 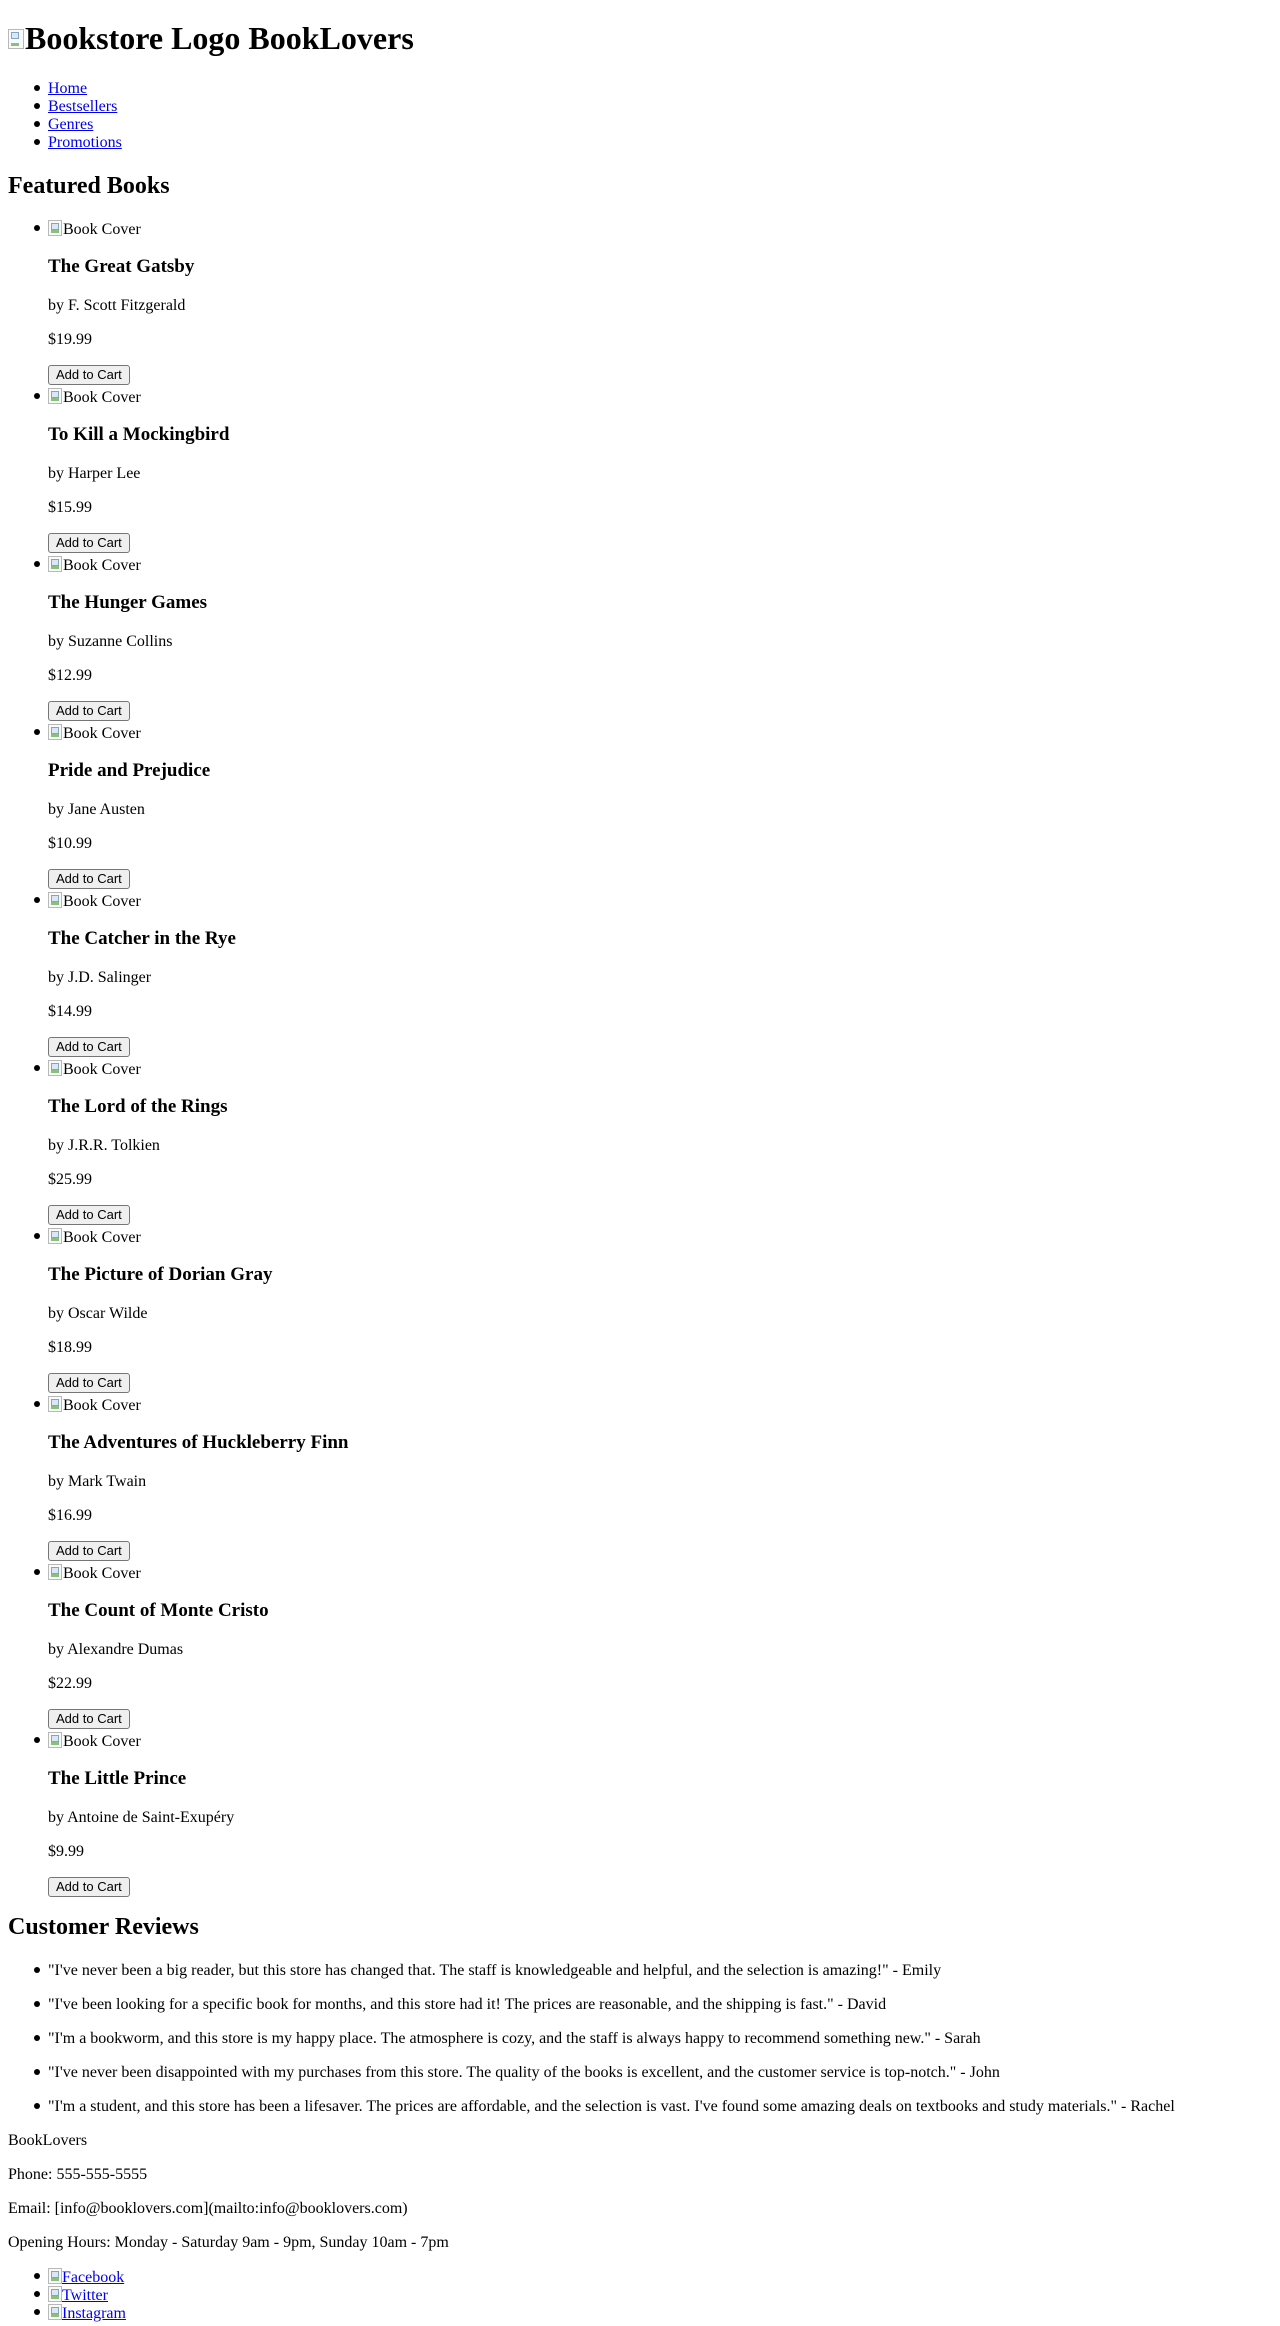 I want to click on book-title: To Kill a Mockingbird, so click(x=139, y=434).